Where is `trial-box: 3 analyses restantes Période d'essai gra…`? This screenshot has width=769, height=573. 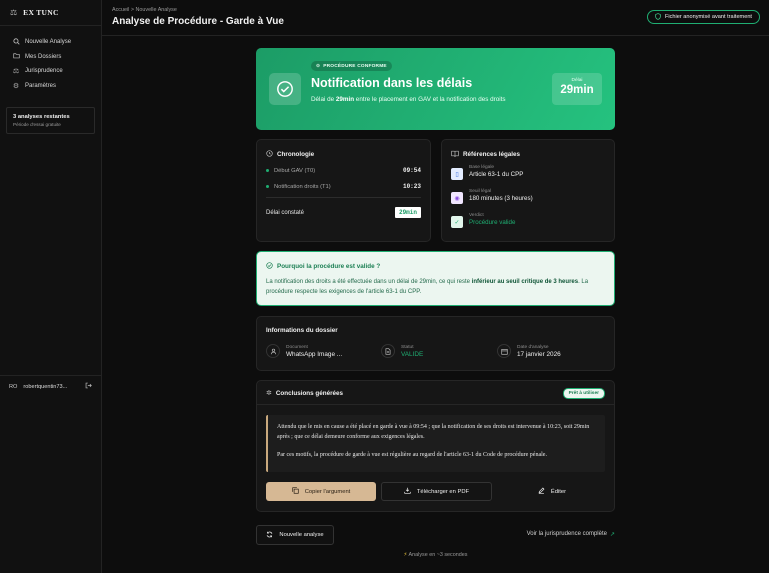
trial-box: 3 analyses restantes Période d'essai gra… is located at coordinates (50, 120).